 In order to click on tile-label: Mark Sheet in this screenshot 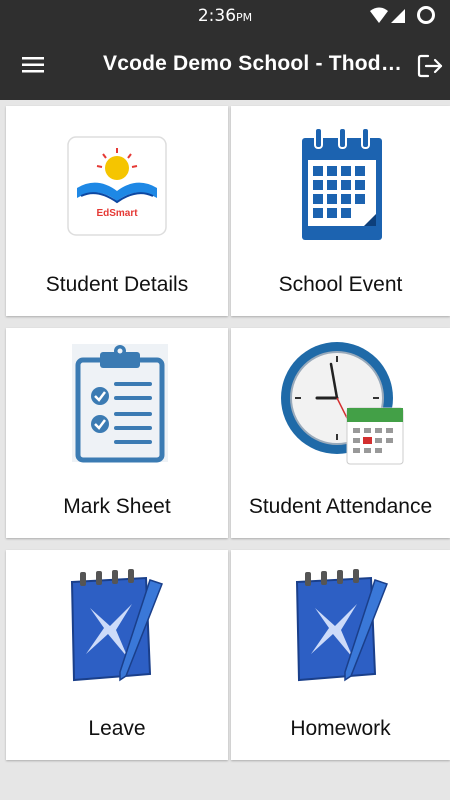, I will do `click(117, 506)`.